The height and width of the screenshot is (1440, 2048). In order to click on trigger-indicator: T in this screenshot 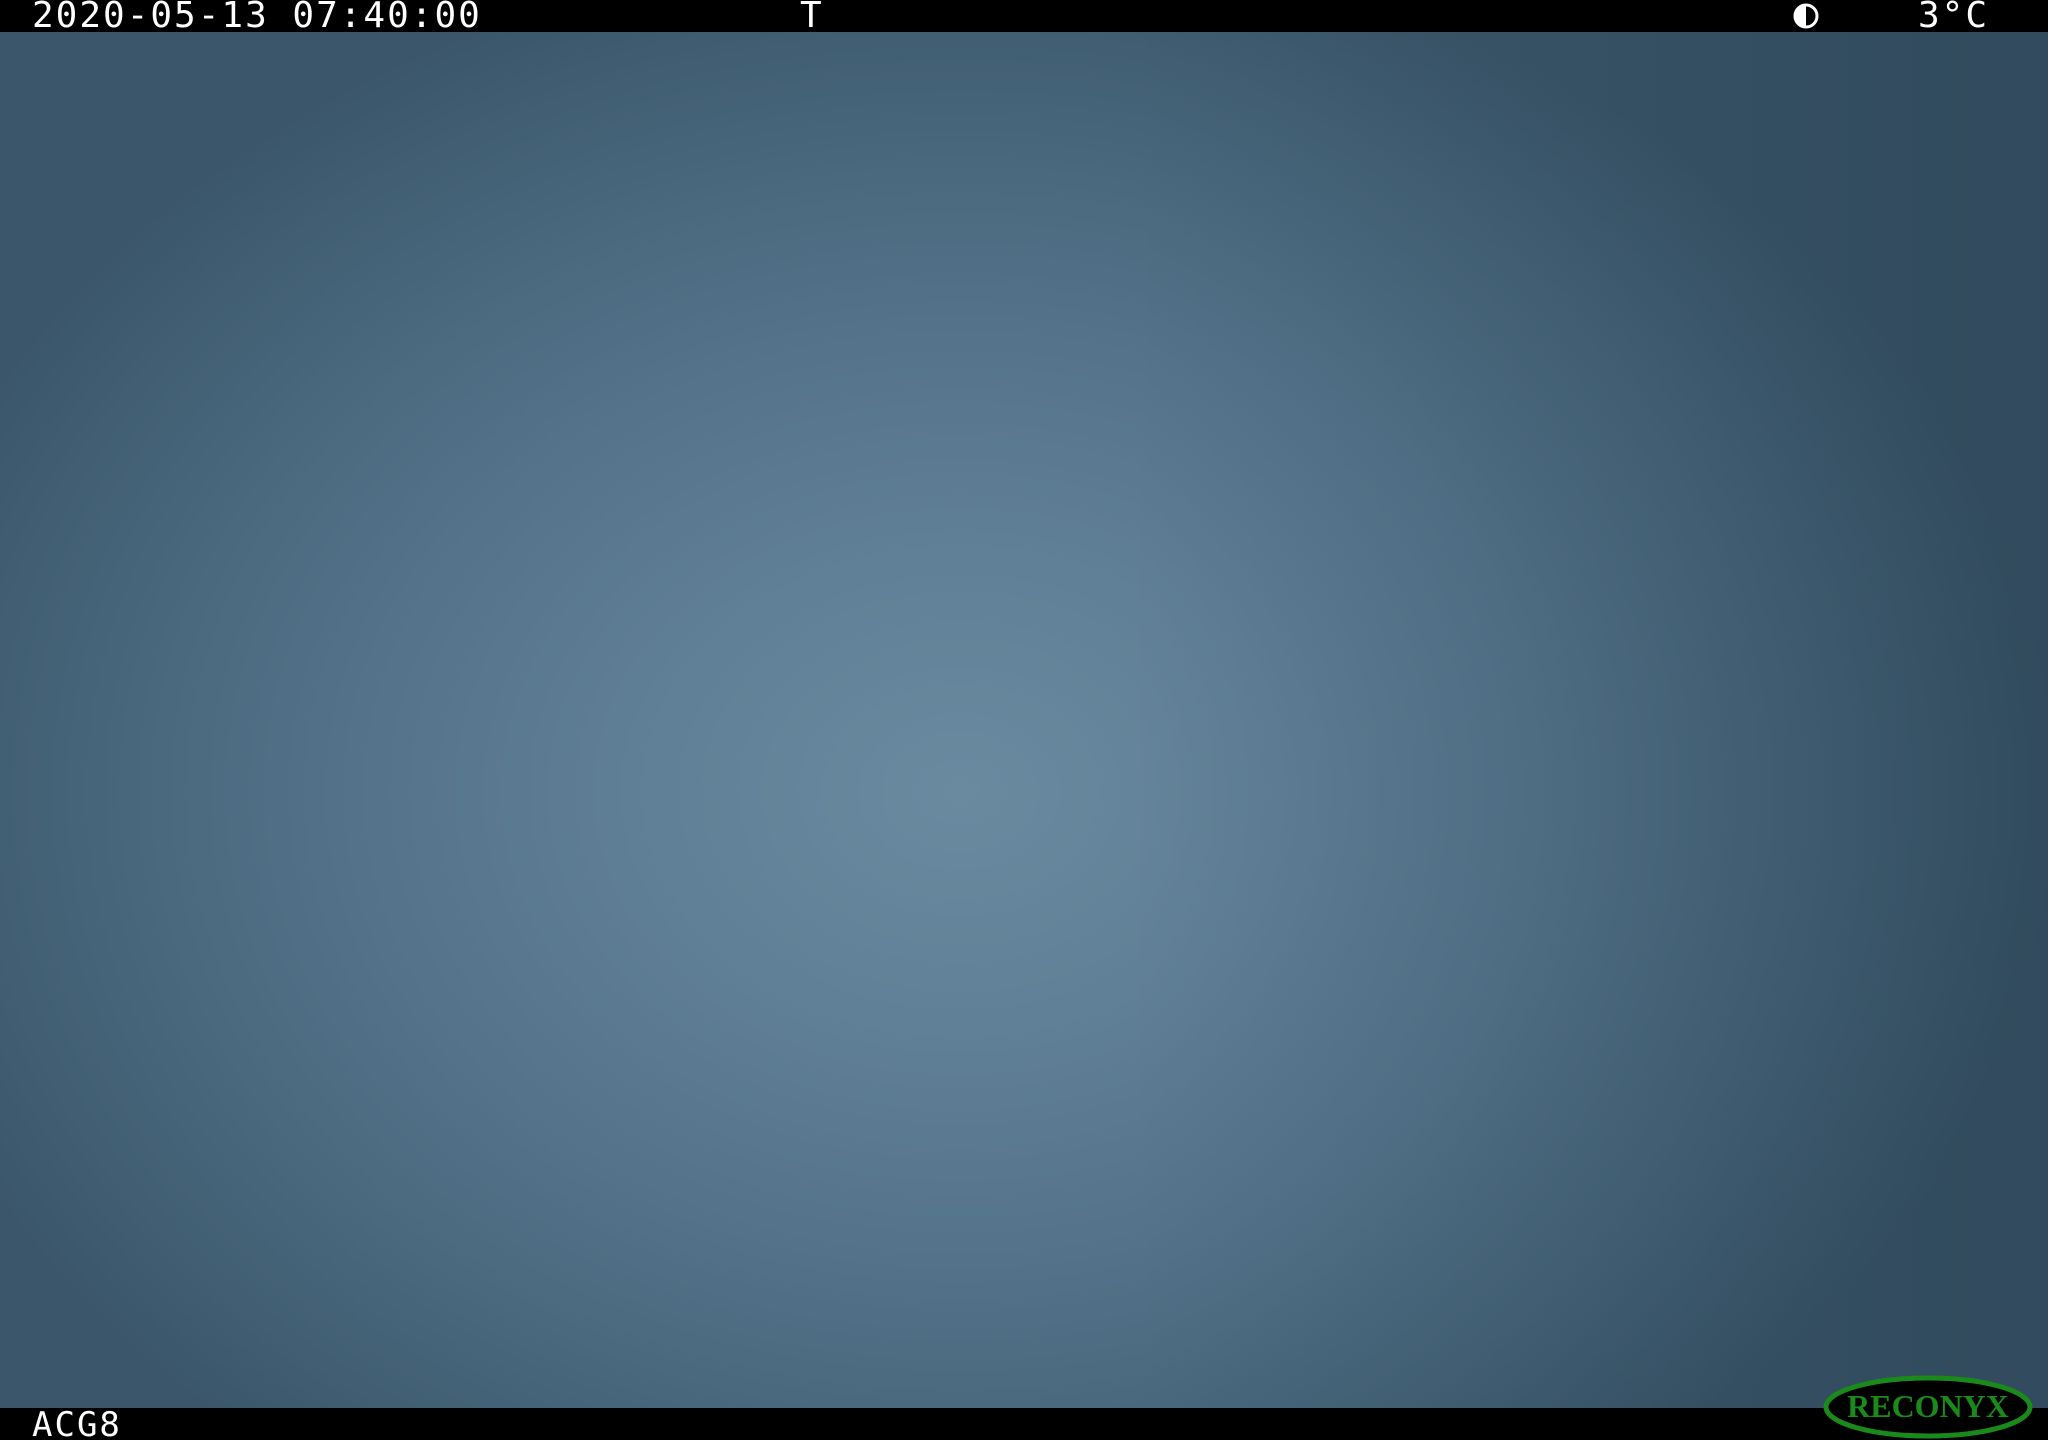, I will do `click(812, 18)`.